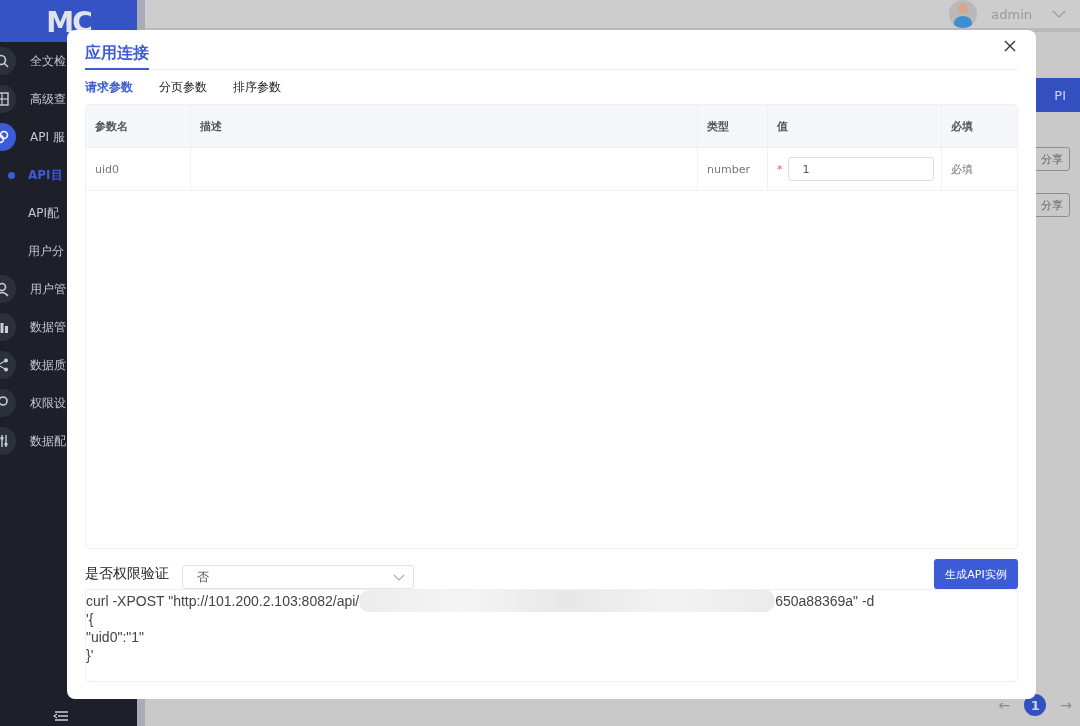 The height and width of the screenshot is (726, 1080). What do you see at coordinates (138, 169) in the screenshot?
I see `table-cell: uid0` at bounding box center [138, 169].